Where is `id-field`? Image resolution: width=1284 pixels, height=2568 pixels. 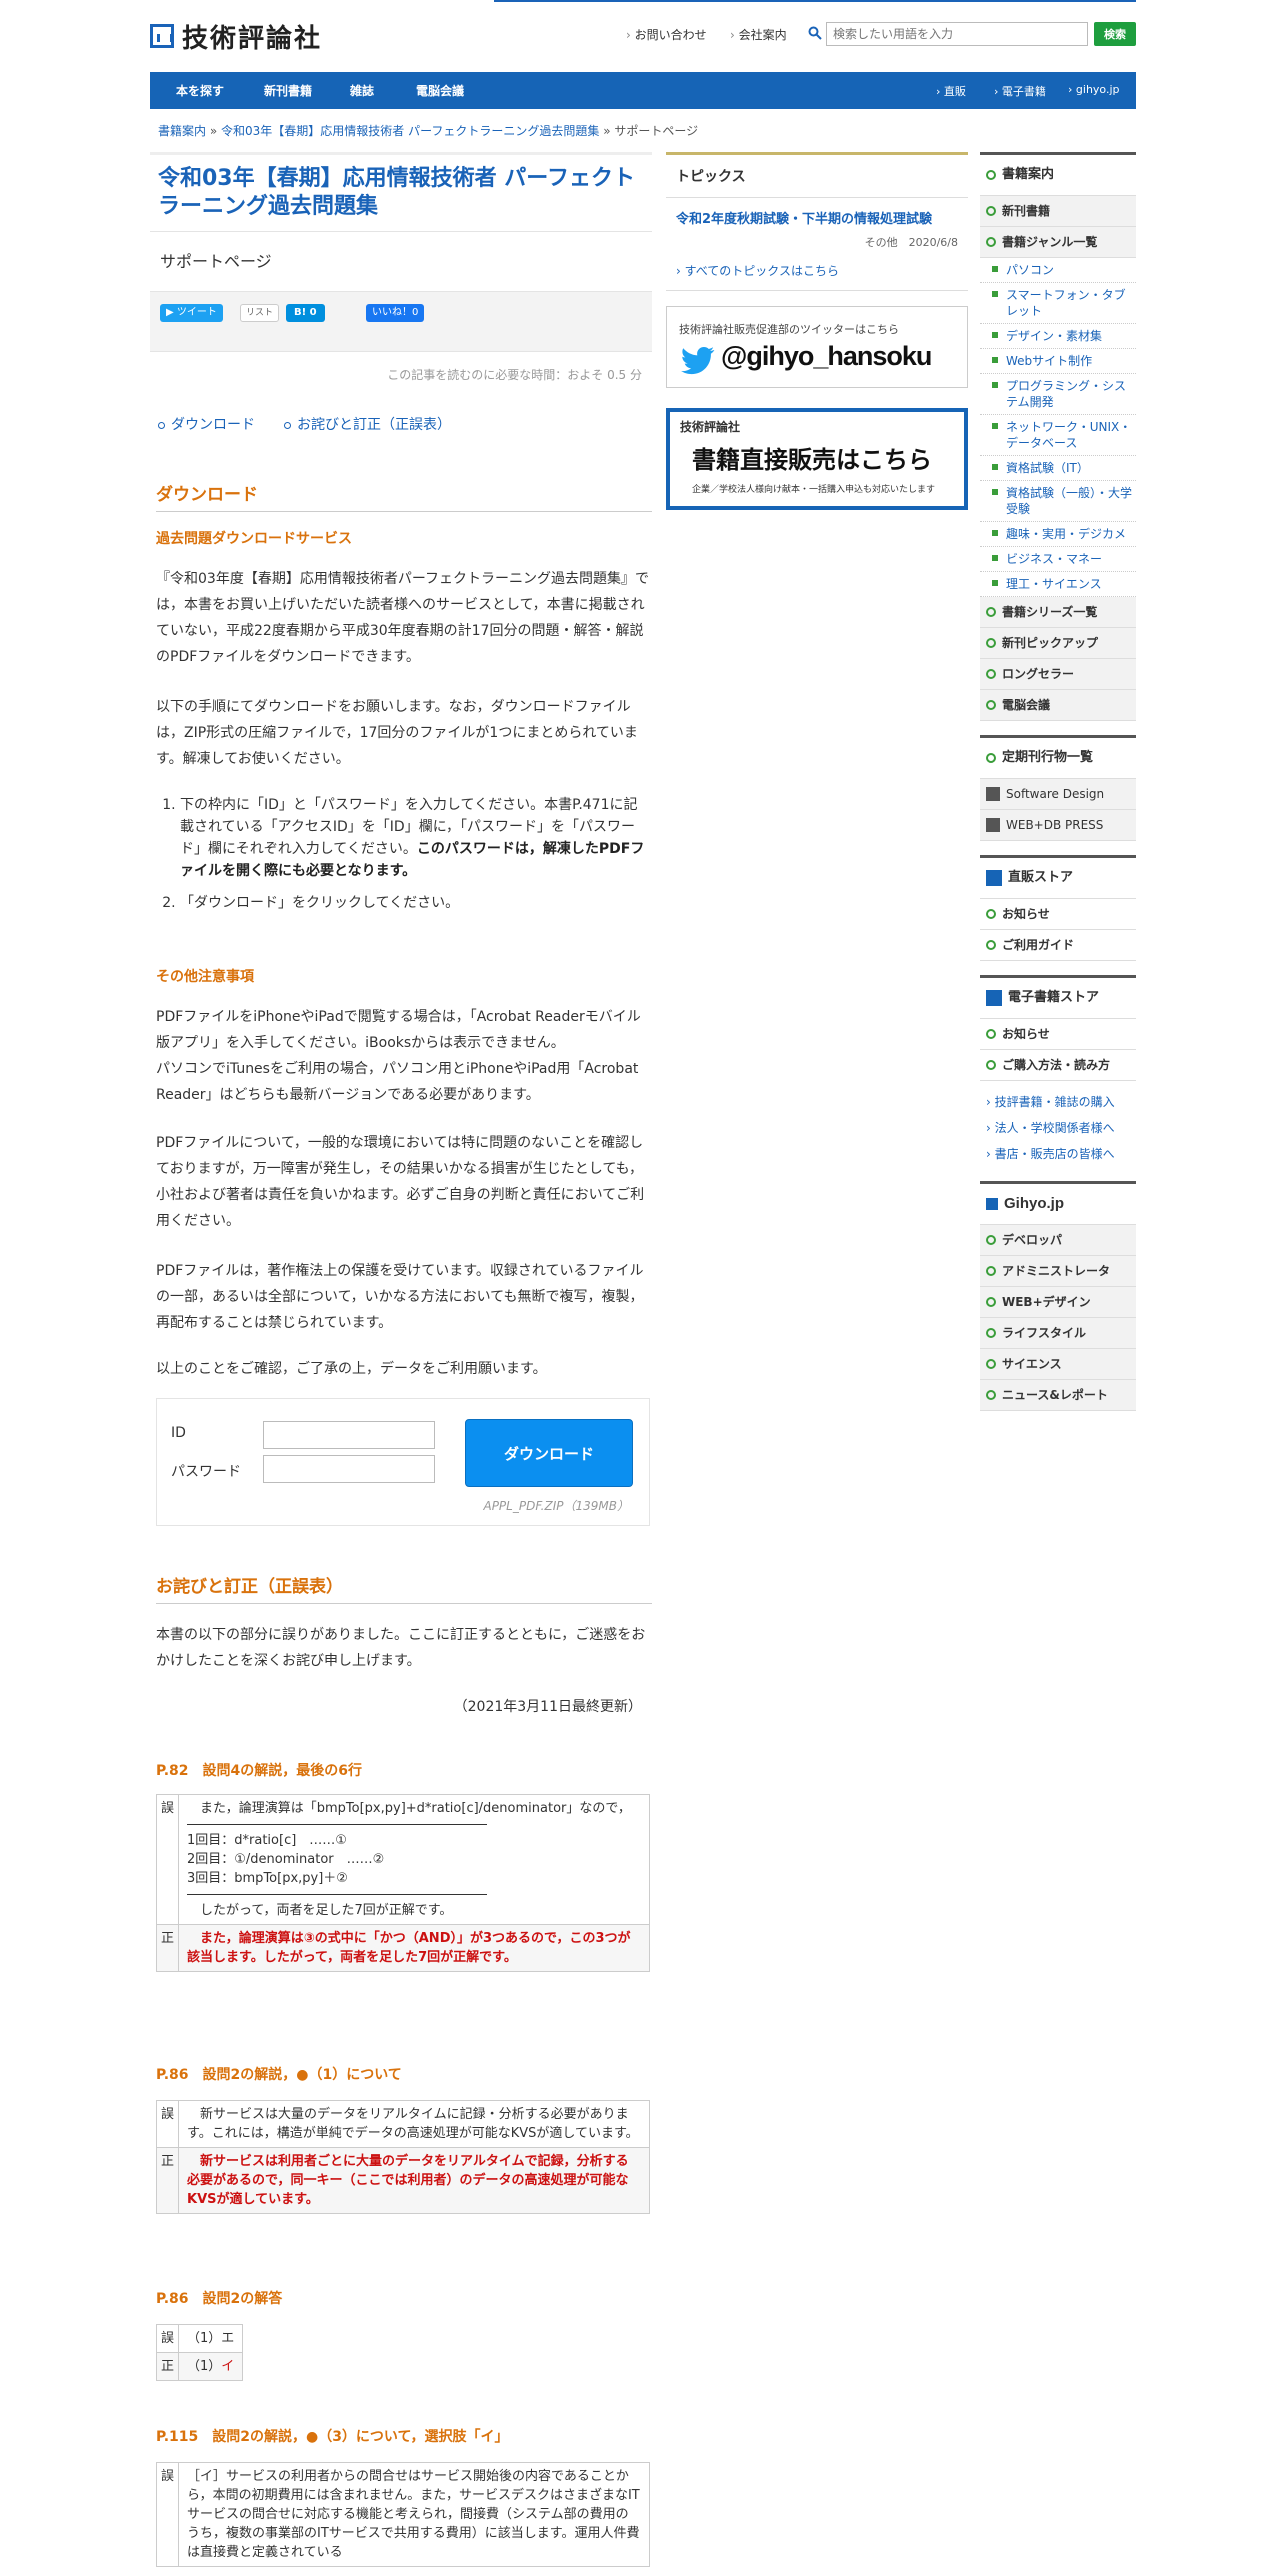 id-field is located at coordinates (349, 1435).